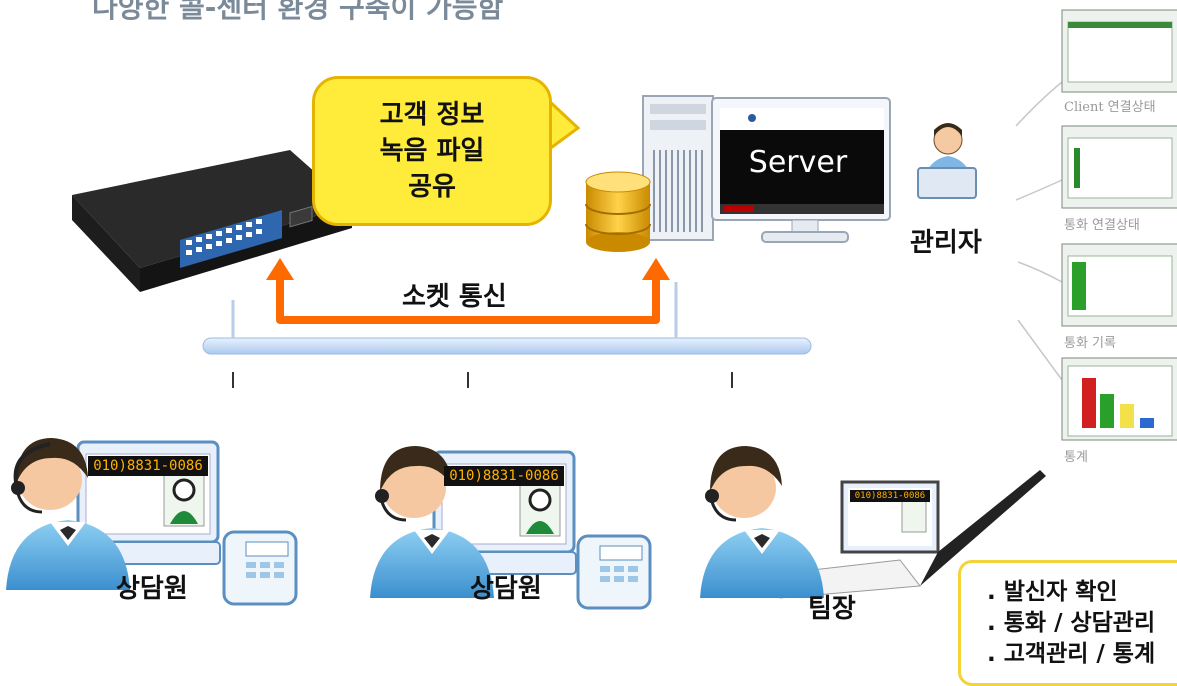 This screenshot has width=1177, height=686. I want to click on leader-label: 팀장, so click(832, 609).